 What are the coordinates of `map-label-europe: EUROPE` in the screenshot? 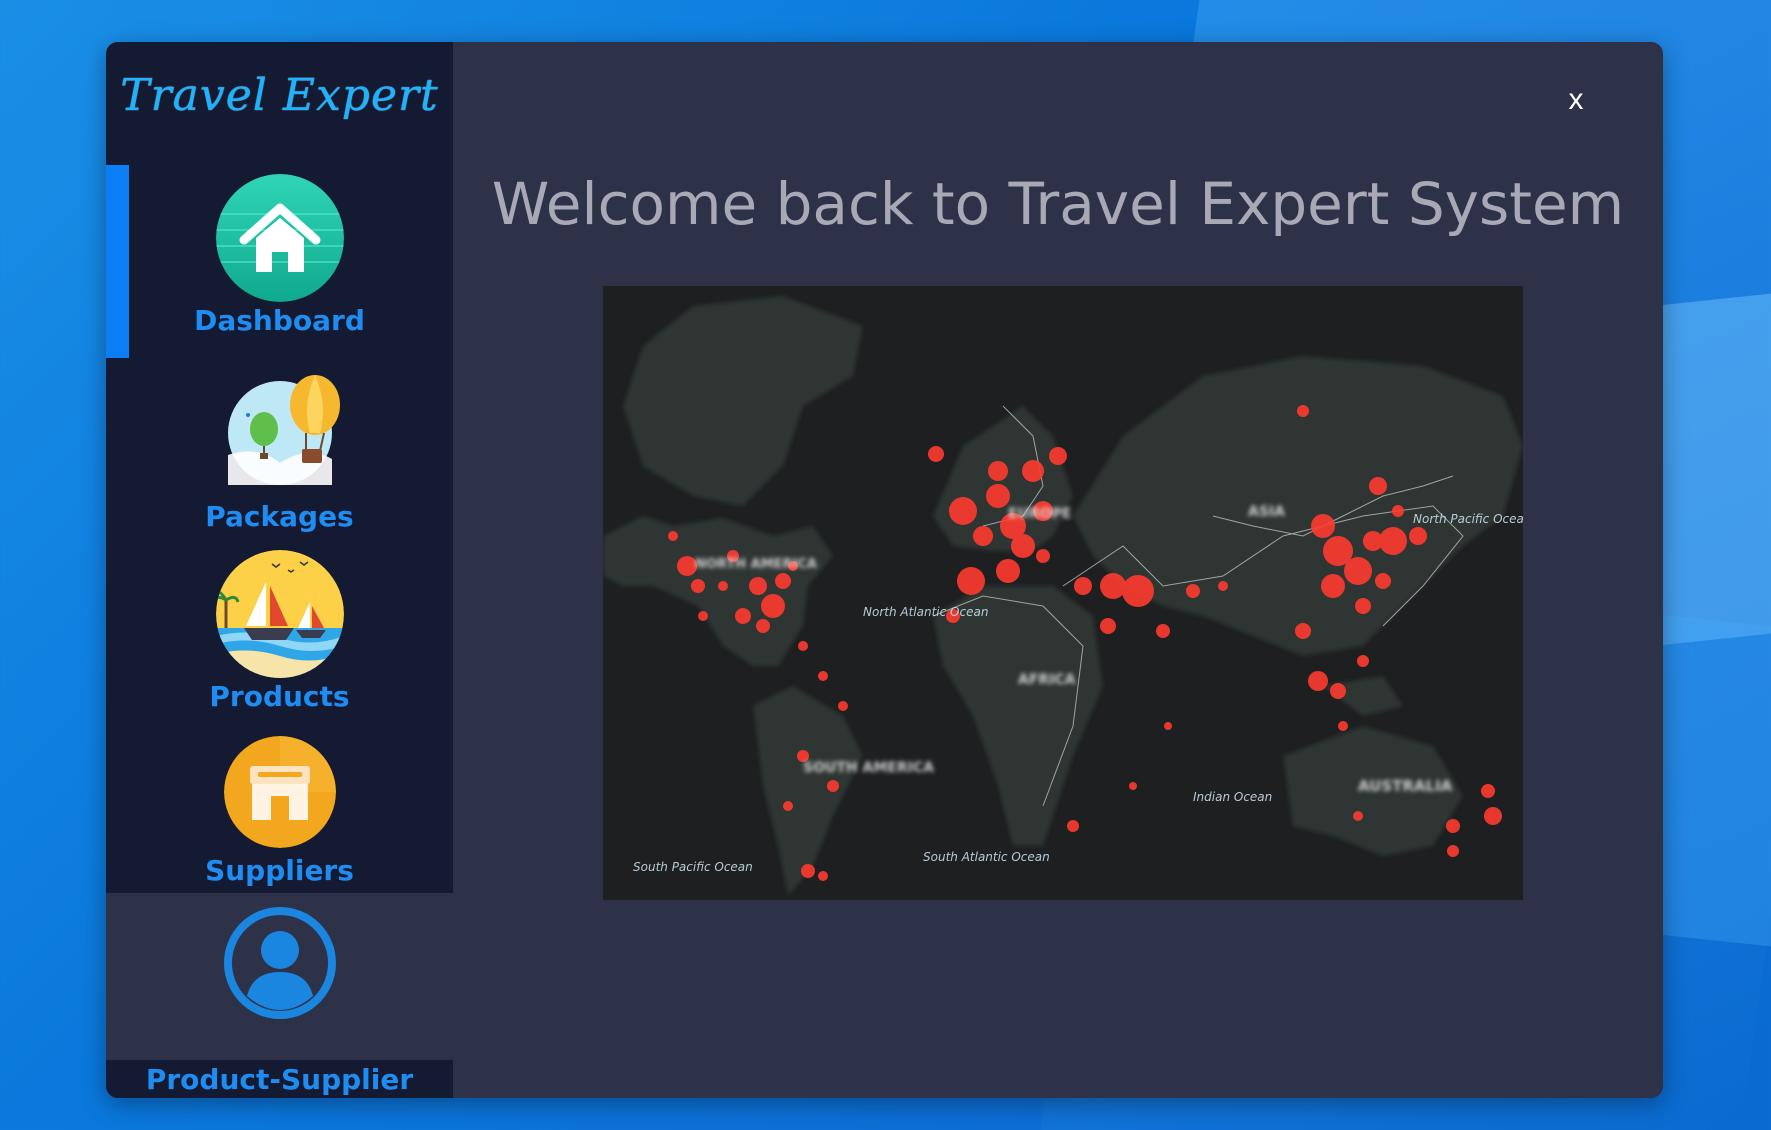 It's located at (1039, 514).